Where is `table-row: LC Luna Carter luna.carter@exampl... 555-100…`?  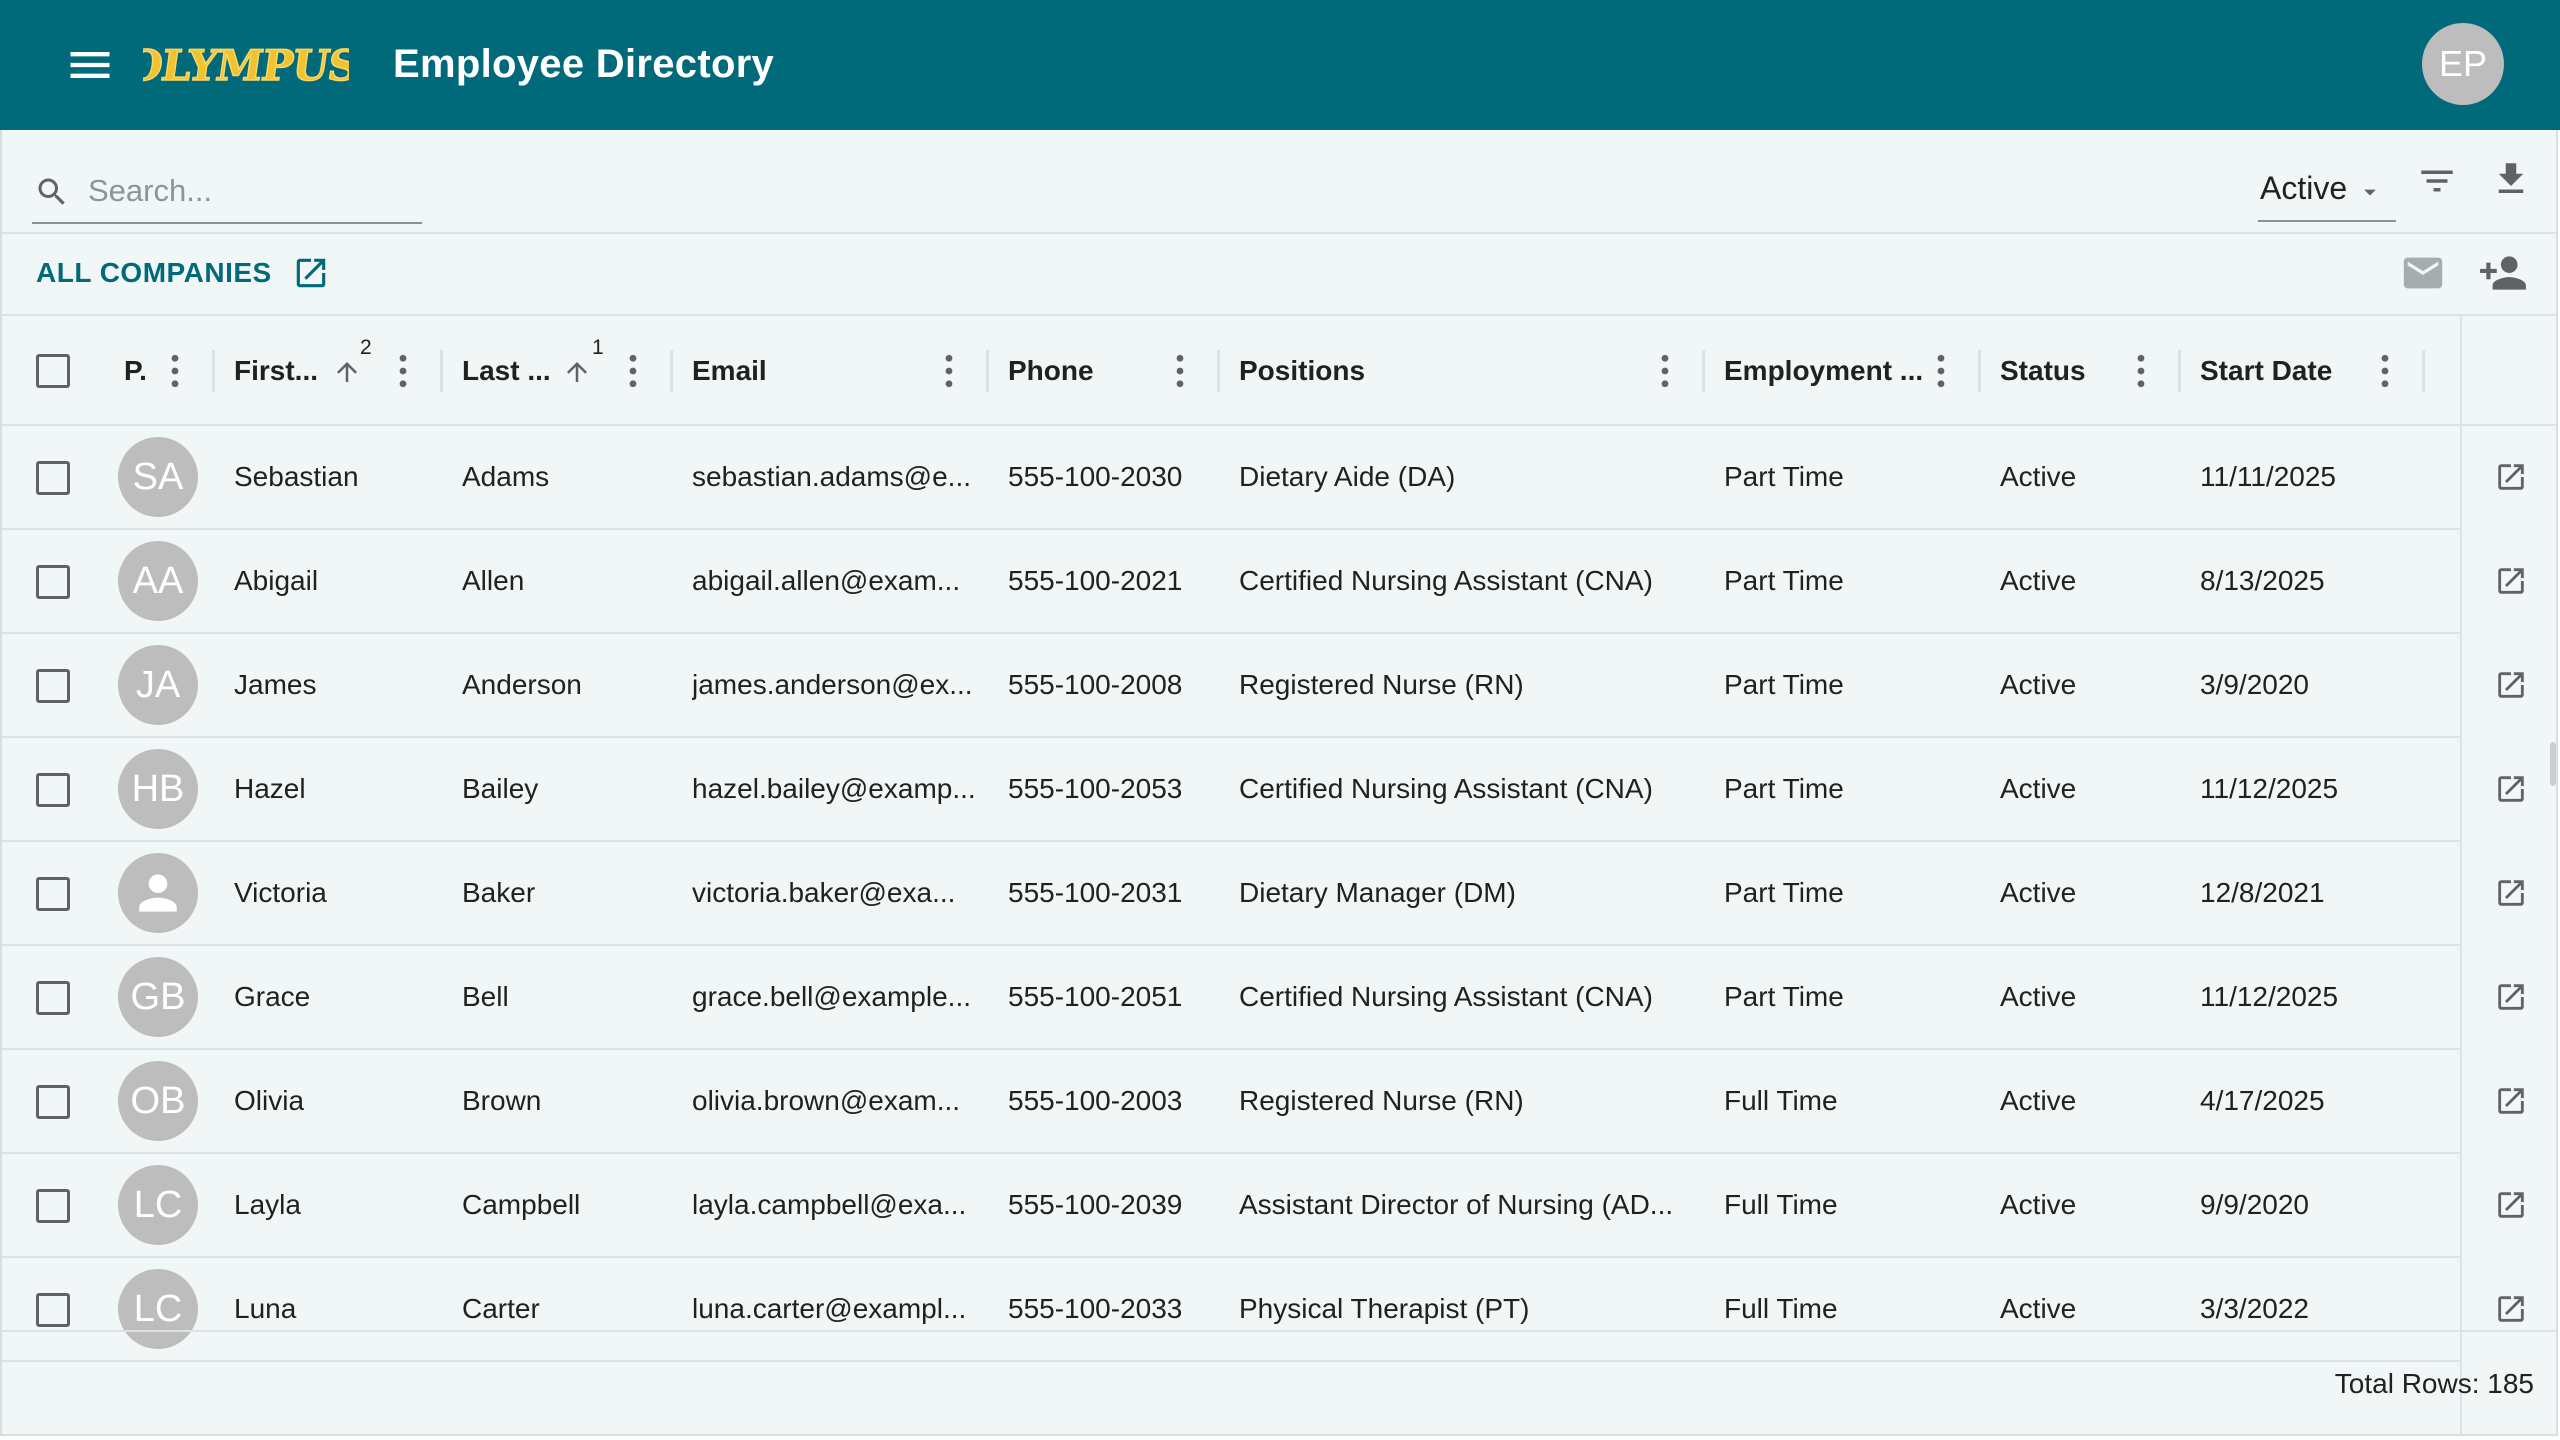 table-row: LC Luna Carter luna.carter@exampl... 555-100… is located at coordinates (1231, 1310).